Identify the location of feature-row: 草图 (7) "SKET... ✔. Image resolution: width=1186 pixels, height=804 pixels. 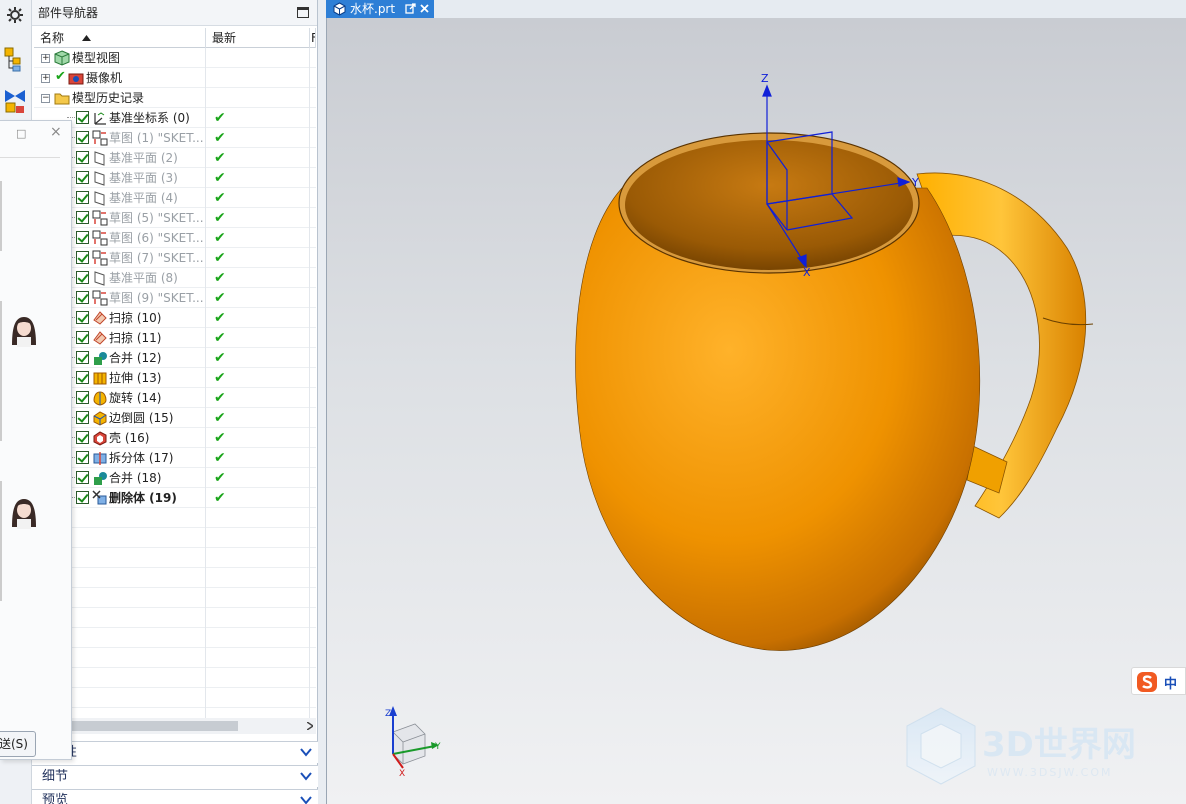
(175, 258).